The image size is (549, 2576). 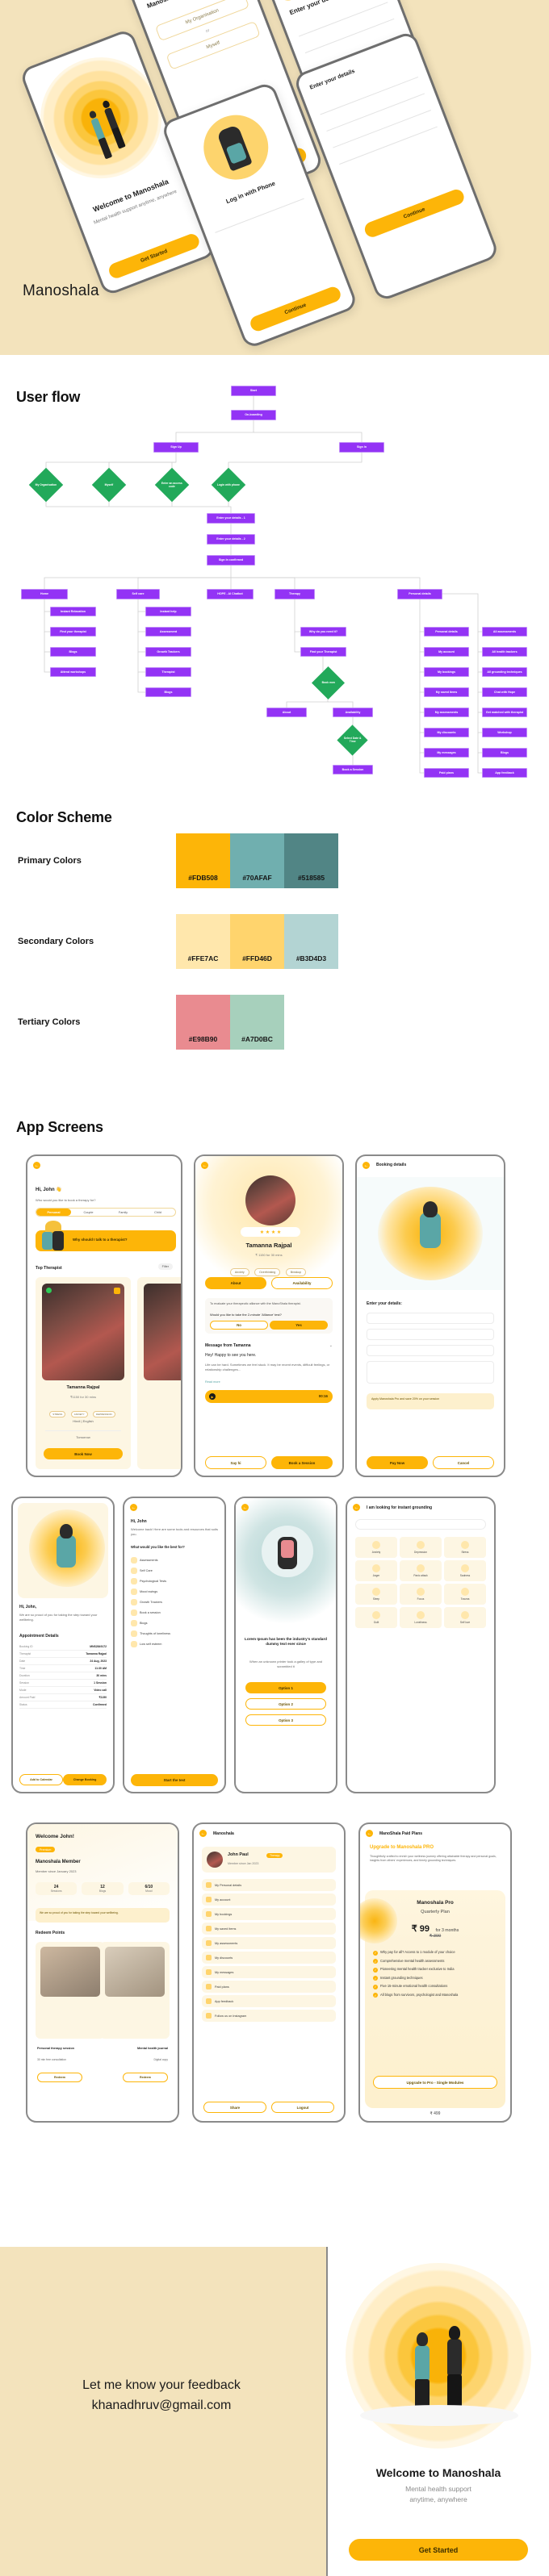 I want to click on assessment-list-item: Psychological Tests, so click(x=174, y=1581).